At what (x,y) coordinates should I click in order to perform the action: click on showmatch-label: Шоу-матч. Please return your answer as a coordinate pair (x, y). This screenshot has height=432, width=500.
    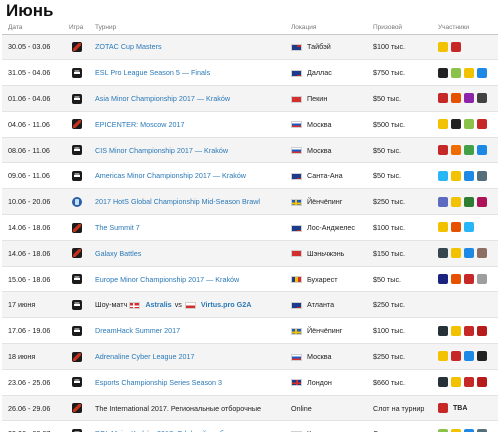
    Looking at the image, I should click on (111, 305).